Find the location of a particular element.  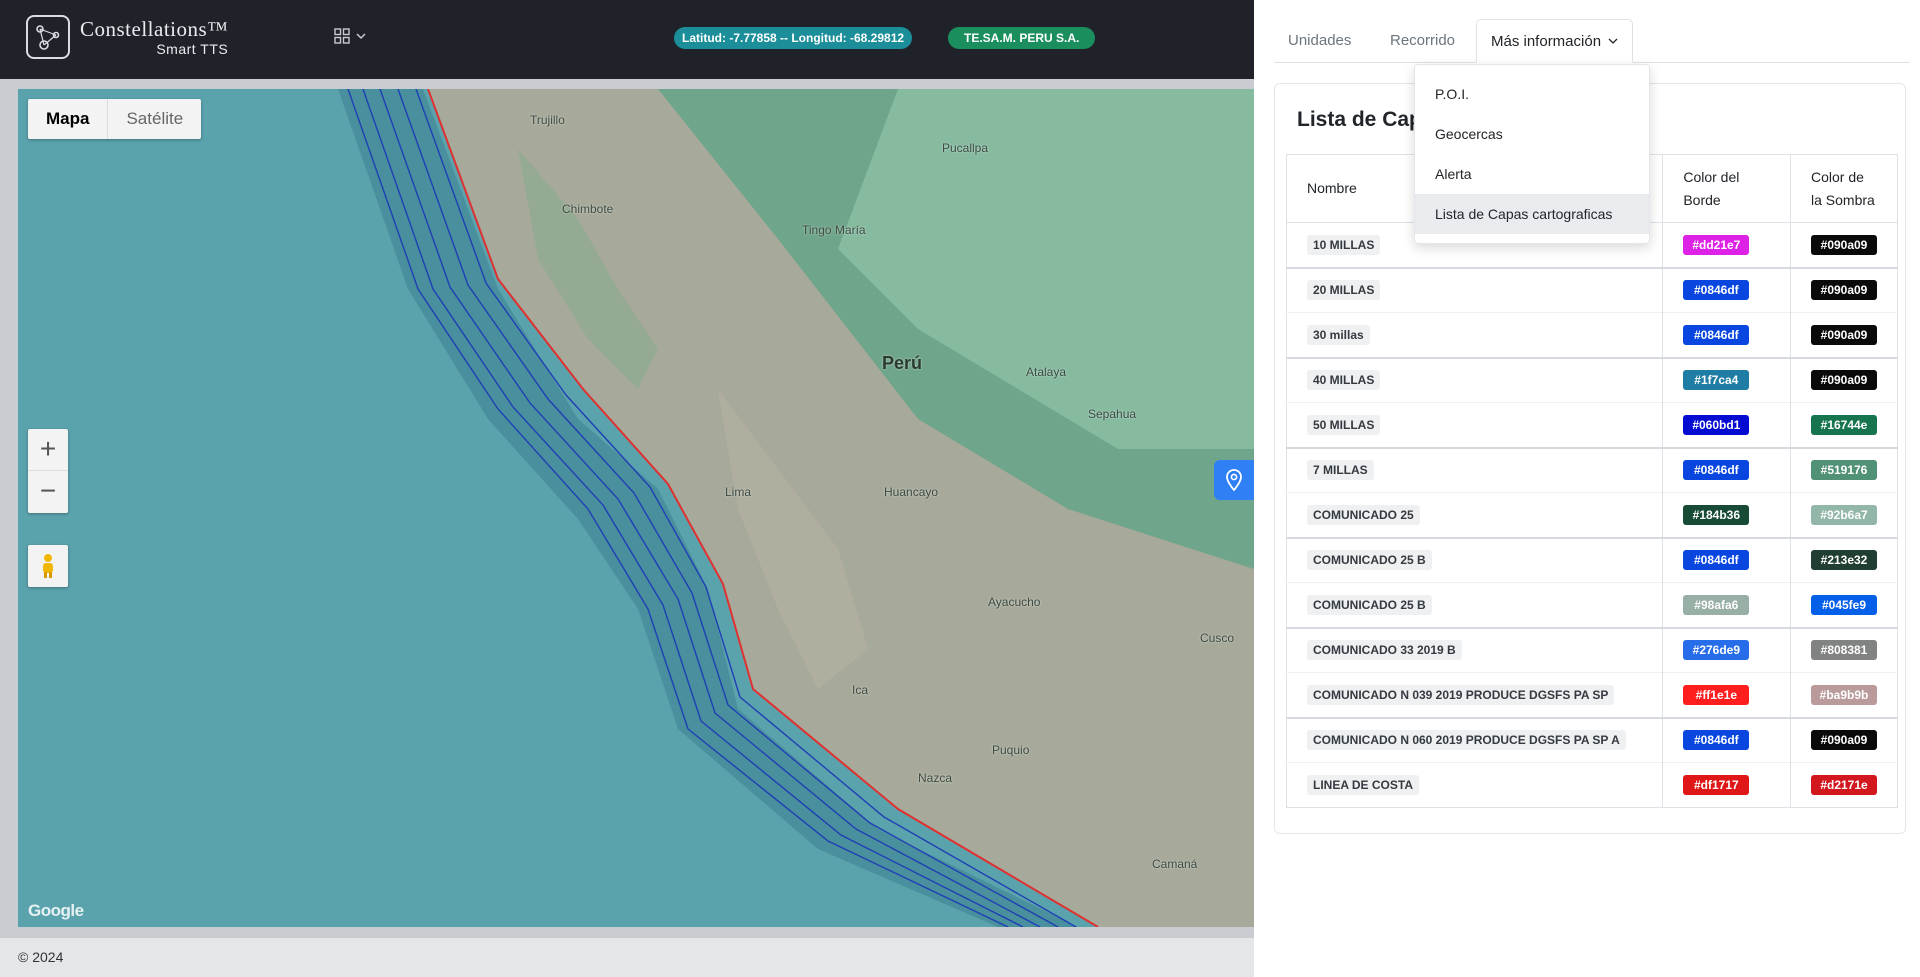

cell-border-color: #ff1e1e is located at coordinates (1726, 695).